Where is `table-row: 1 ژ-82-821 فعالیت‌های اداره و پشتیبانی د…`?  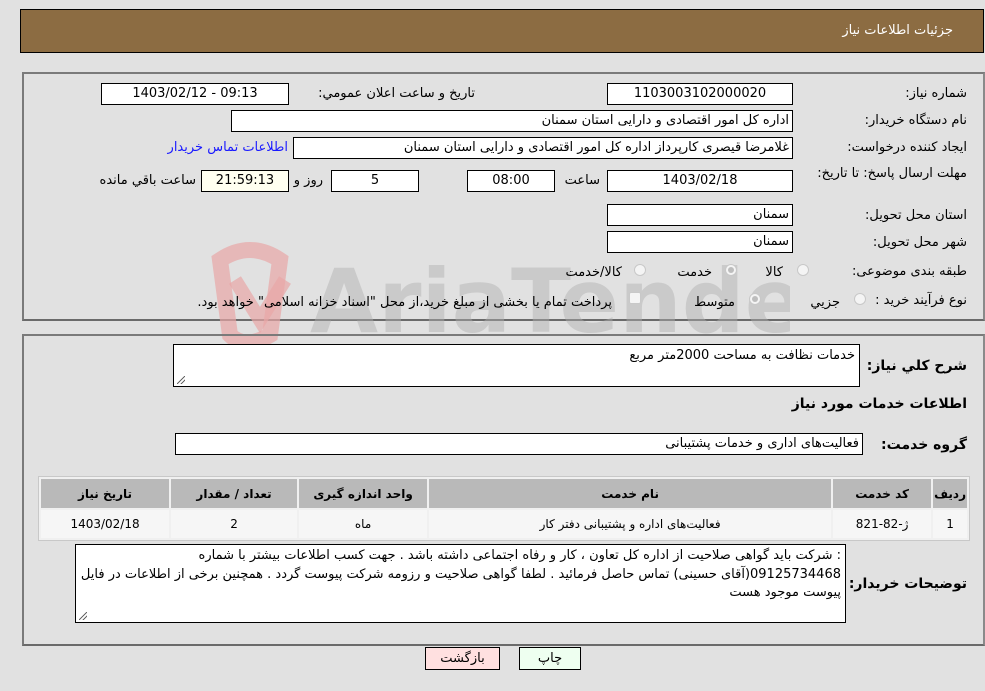 table-row: 1 ژ-82-821 فعالیت‌های اداره و پشتیبانی د… is located at coordinates (504, 524).